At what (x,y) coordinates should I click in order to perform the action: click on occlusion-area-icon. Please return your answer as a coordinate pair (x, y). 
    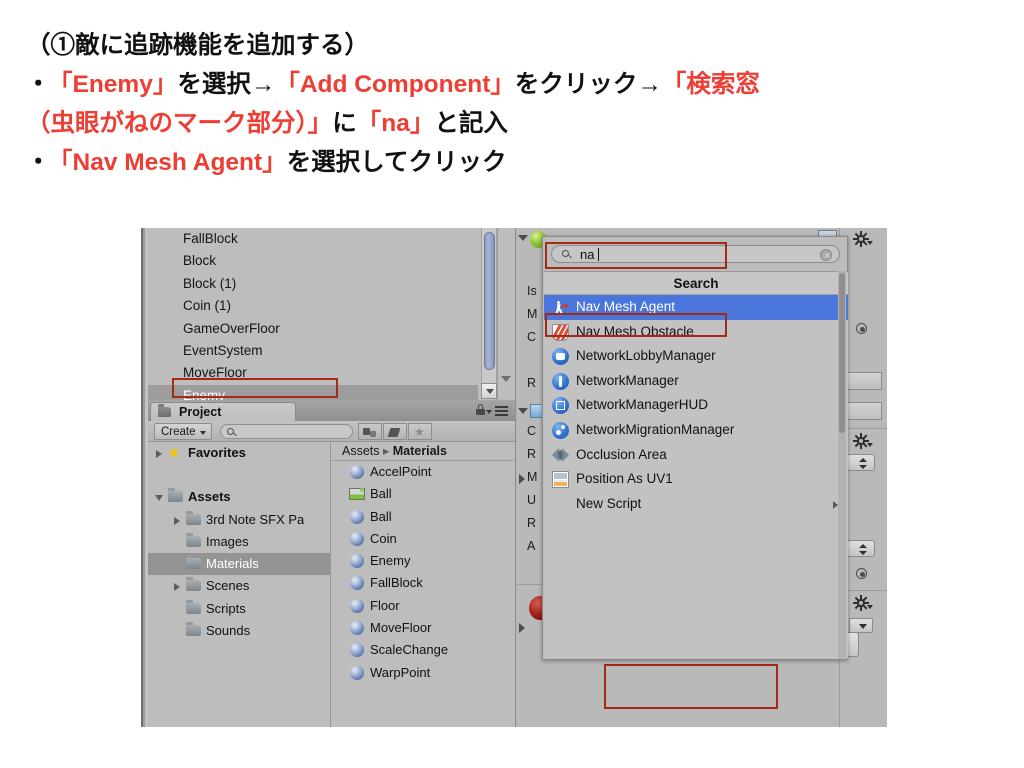
    Looking at the image, I should click on (560, 455).